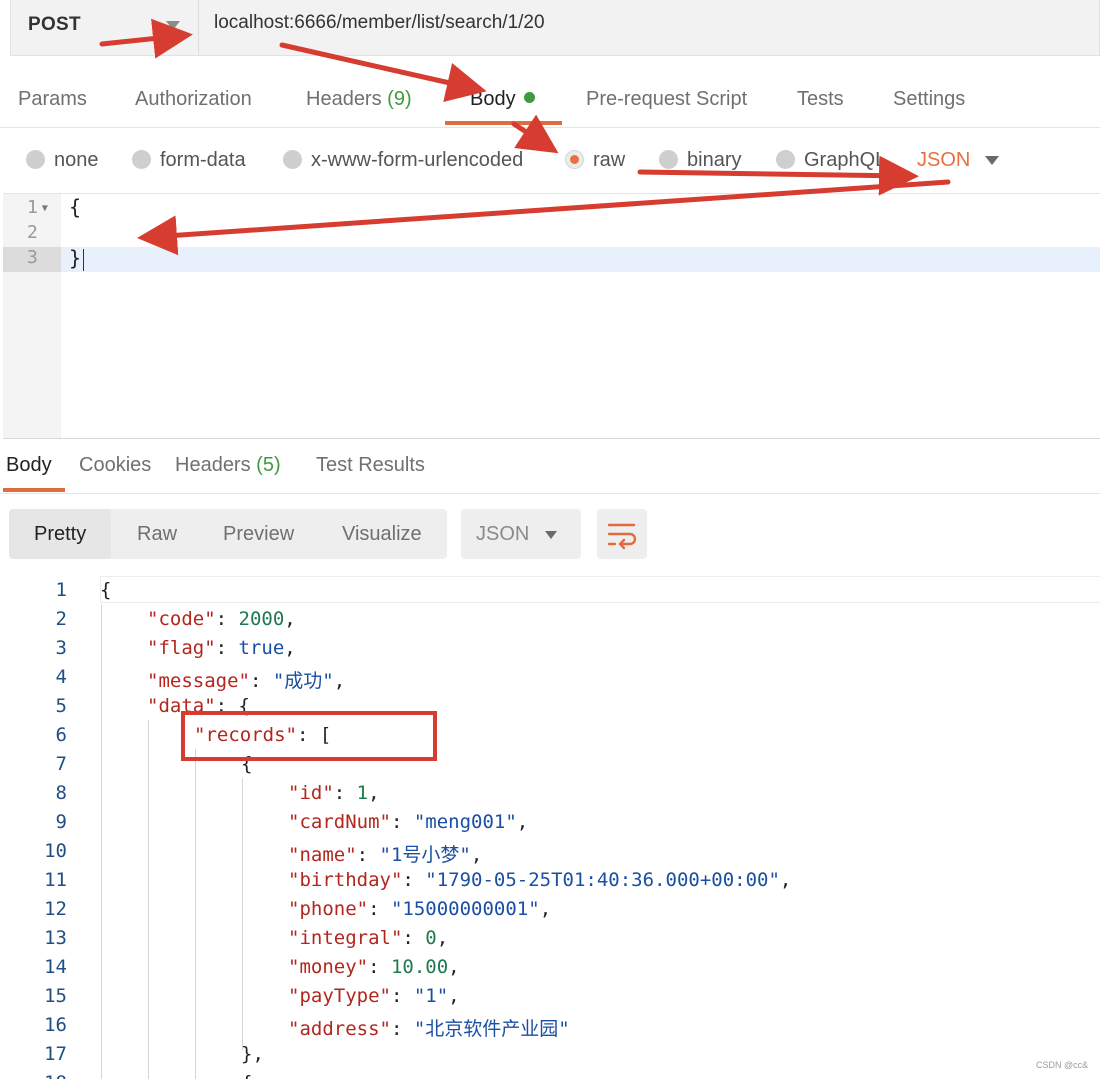 This screenshot has height=1079, width=1100. What do you see at coordinates (54, 24) in the screenshot?
I see `method-label: POST` at bounding box center [54, 24].